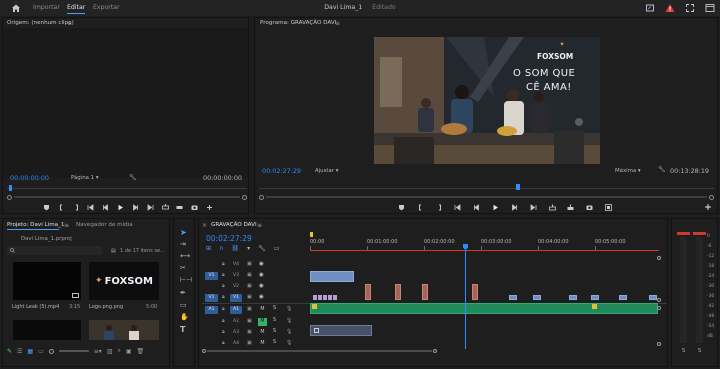 The height and width of the screenshot is (369, 720). What do you see at coordinates (41, 351) in the screenshot?
I see `freeform-view-icon: ▭` at bounding box center [41, 351].